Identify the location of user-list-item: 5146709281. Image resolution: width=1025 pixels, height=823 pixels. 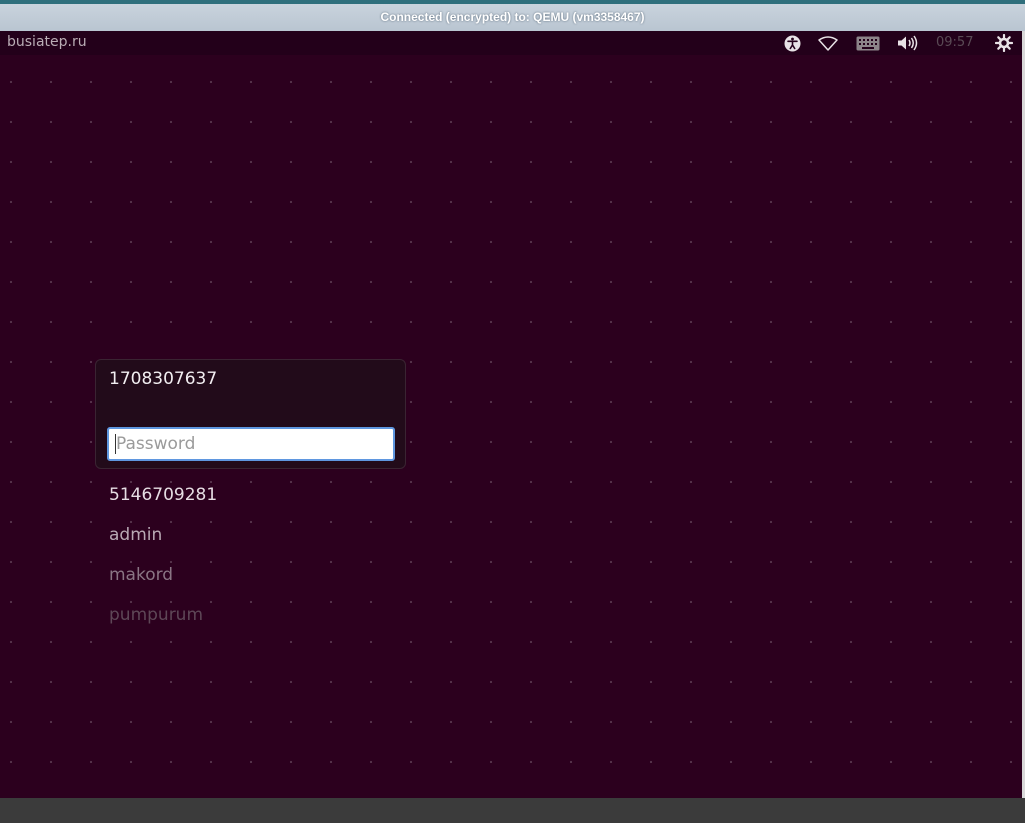
(163, 495).